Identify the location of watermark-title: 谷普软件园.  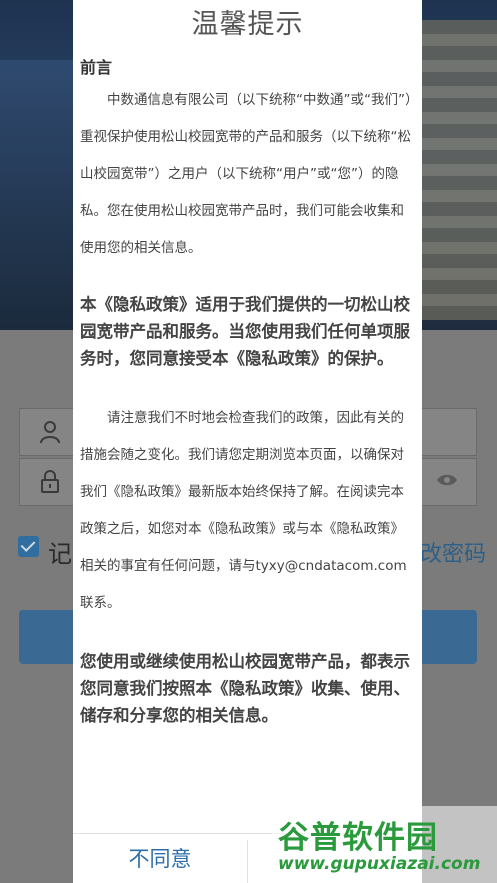
(358, 838).